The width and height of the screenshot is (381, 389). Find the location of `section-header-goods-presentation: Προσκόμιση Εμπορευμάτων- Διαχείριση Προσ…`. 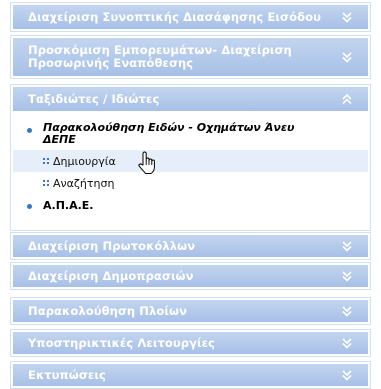

section-header-goods-presentation: Προσκόμιση Εμπορευμάτων- Διαχείριση Προσ… is located at coordinates (190, 57).